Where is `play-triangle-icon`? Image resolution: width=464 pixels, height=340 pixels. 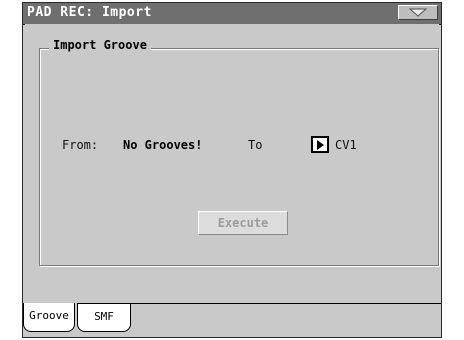 play-triangle-icon is located at coordinates (320, 145).